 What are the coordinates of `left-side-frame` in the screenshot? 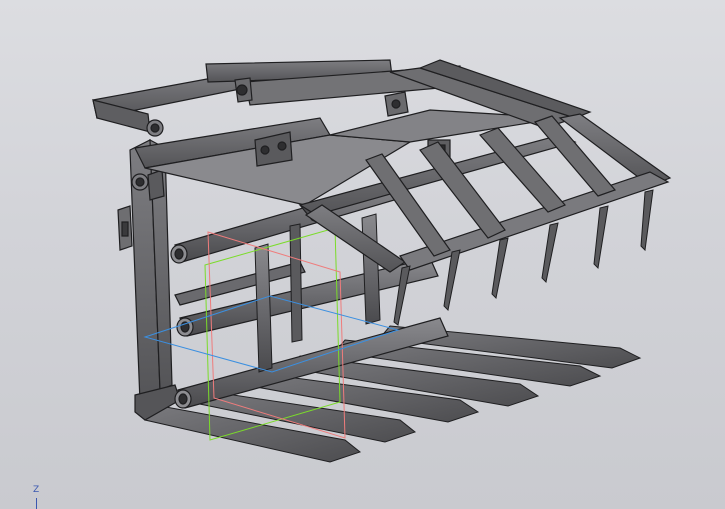 It's located at (149, 279).